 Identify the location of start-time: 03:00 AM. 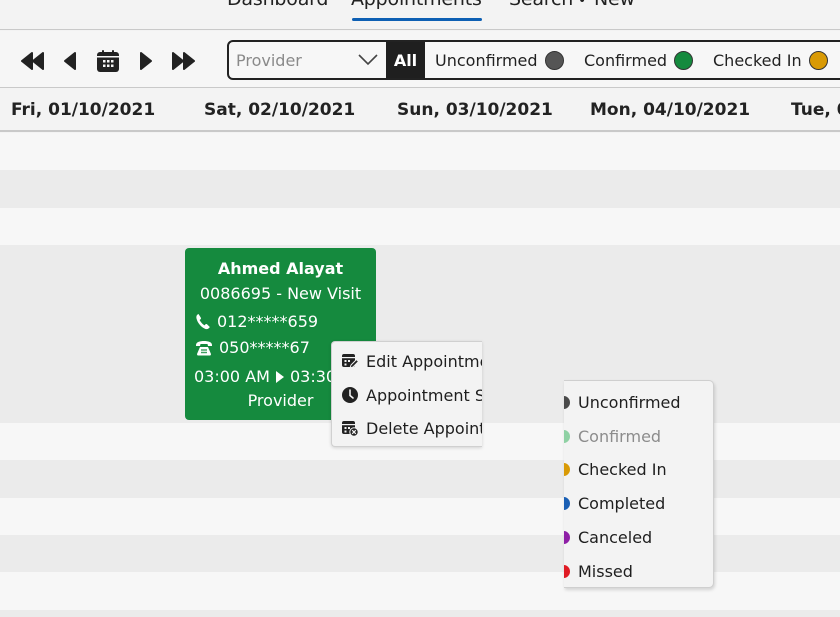
(232, 376).